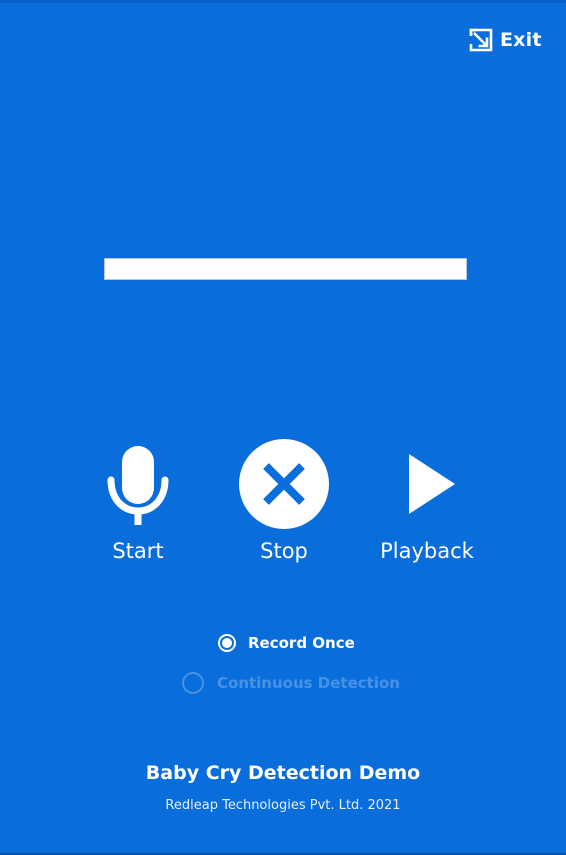  What do you see at coordinates (283, 773) in the screenshot?
I see `app-title: Baby Cry Detection Demo` at bounding box center [283, 773].